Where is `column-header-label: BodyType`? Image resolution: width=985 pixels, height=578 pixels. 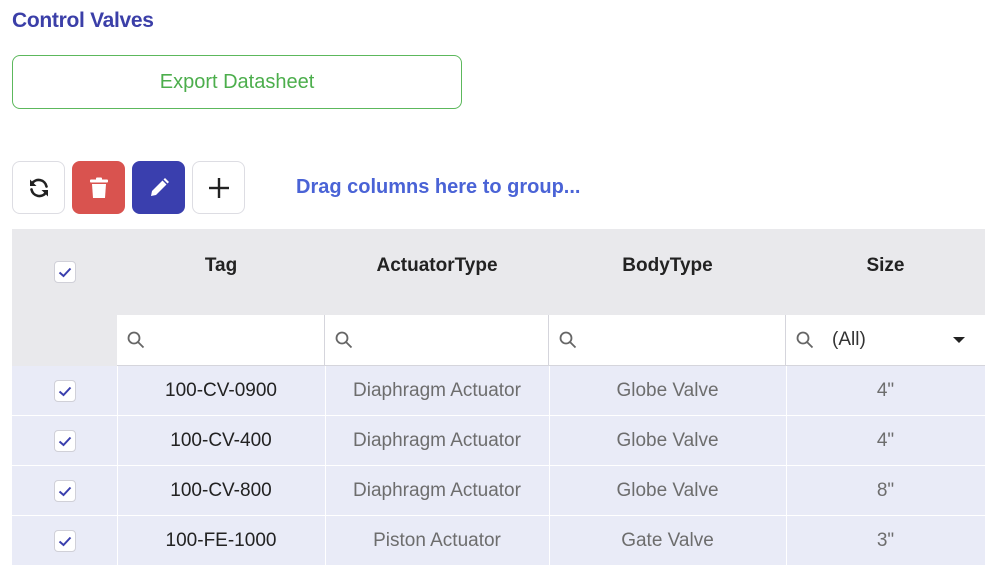
column-header-label: BodyType is located at coordinates (667, 265).